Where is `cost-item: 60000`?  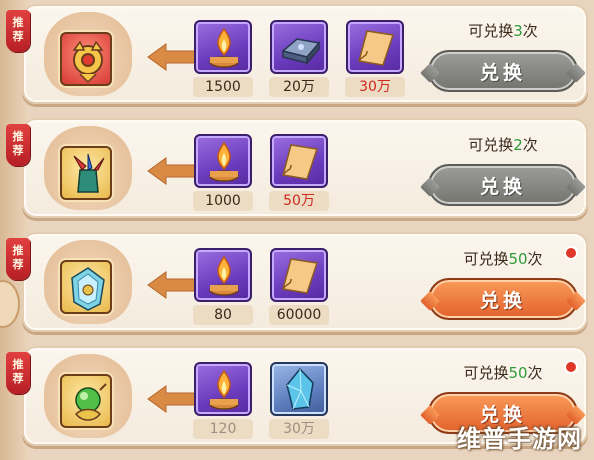
cost-item: 60000 is located at coordinates (299, 288).